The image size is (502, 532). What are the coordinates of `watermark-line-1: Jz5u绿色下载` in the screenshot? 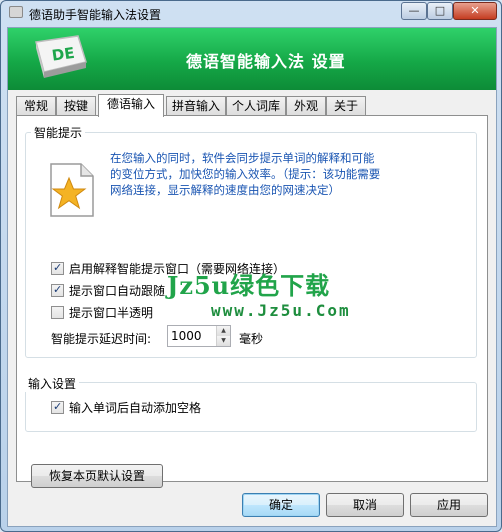 It's located at (249, 285).